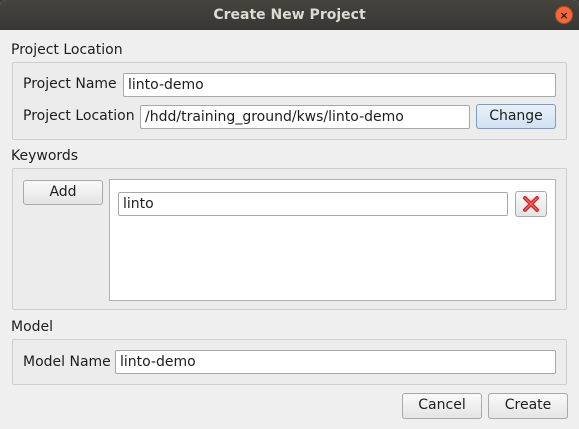  I want to click on project-location-heading: Project Location, so click(67, 50).